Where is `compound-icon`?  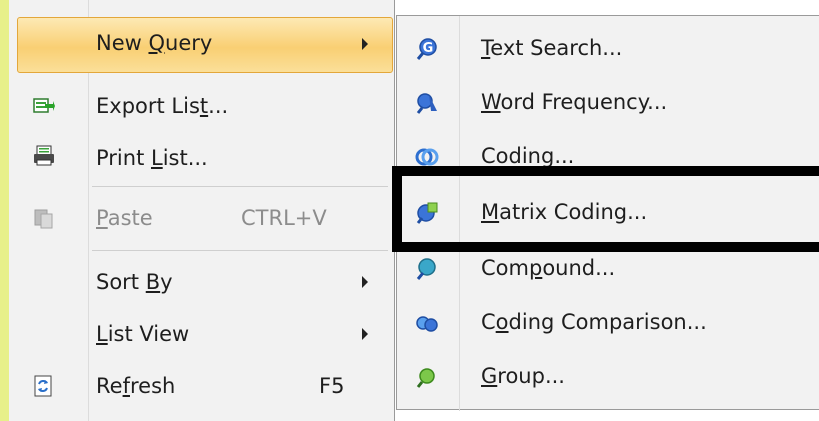
compound-icon is located at coordinates (426, 269).